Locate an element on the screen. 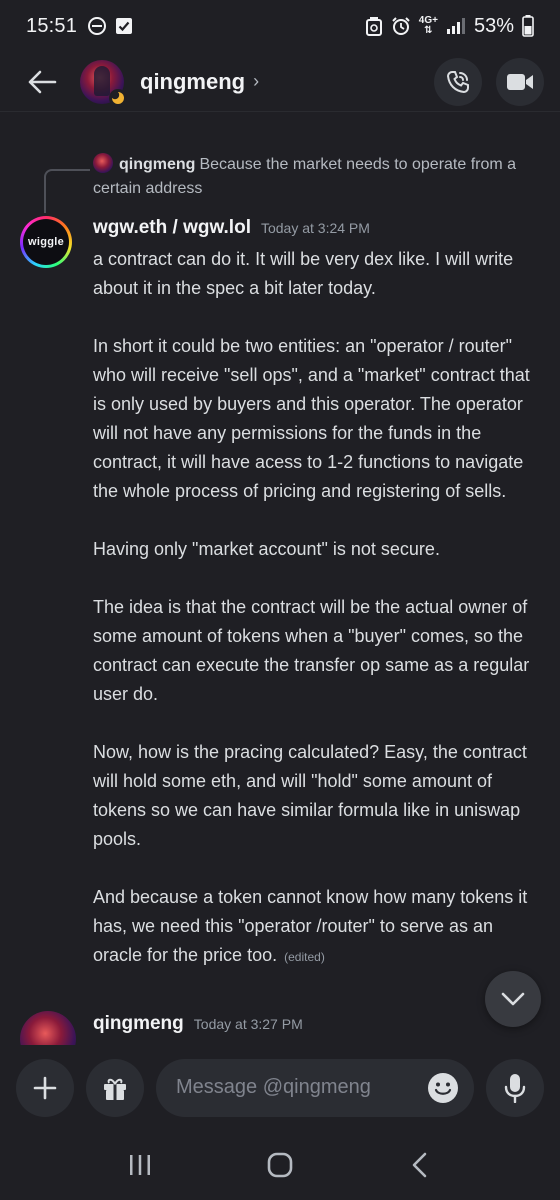 Image resolution: width=560 pixels, height=1200 pixels. author-avatar-qingmeng is located at coordinates (48, 1028).